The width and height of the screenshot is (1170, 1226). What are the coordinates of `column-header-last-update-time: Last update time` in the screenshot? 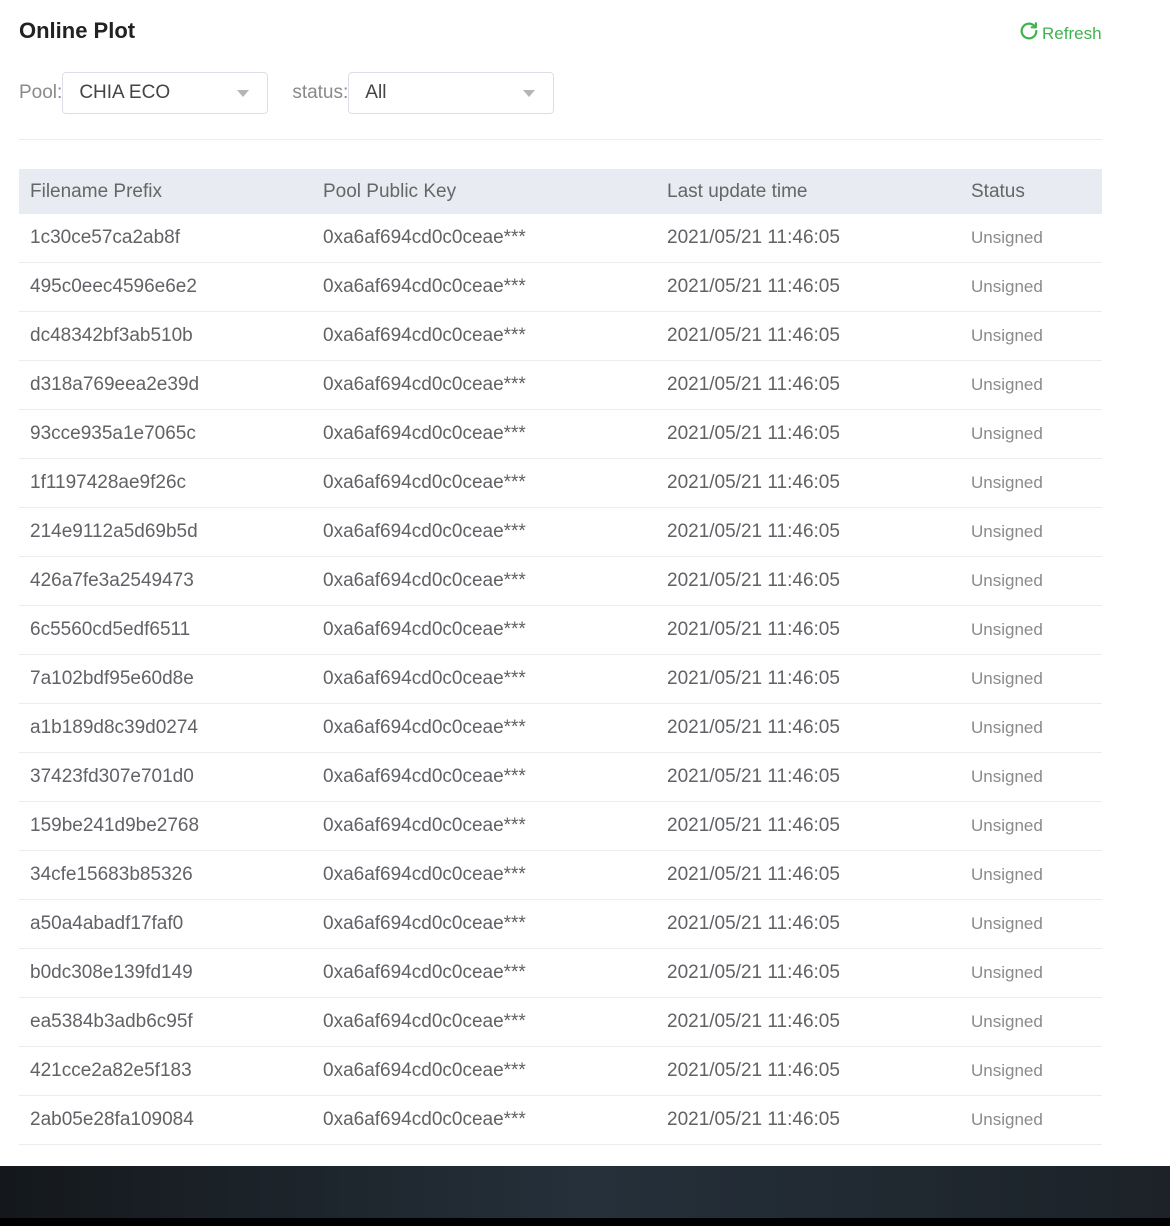 It's located at (808, 191).